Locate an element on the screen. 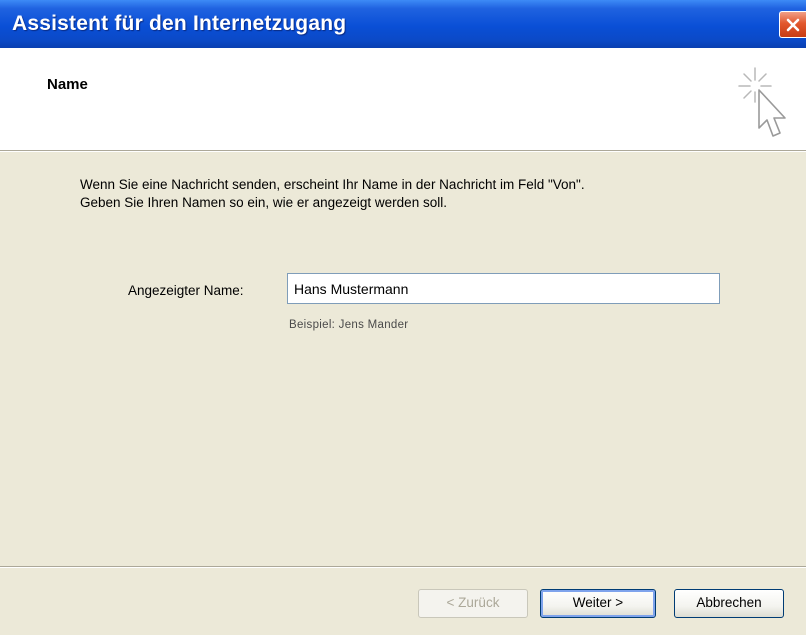 This screenshot has height=635, width=806. close-icon is located at coordinates (793, 25).